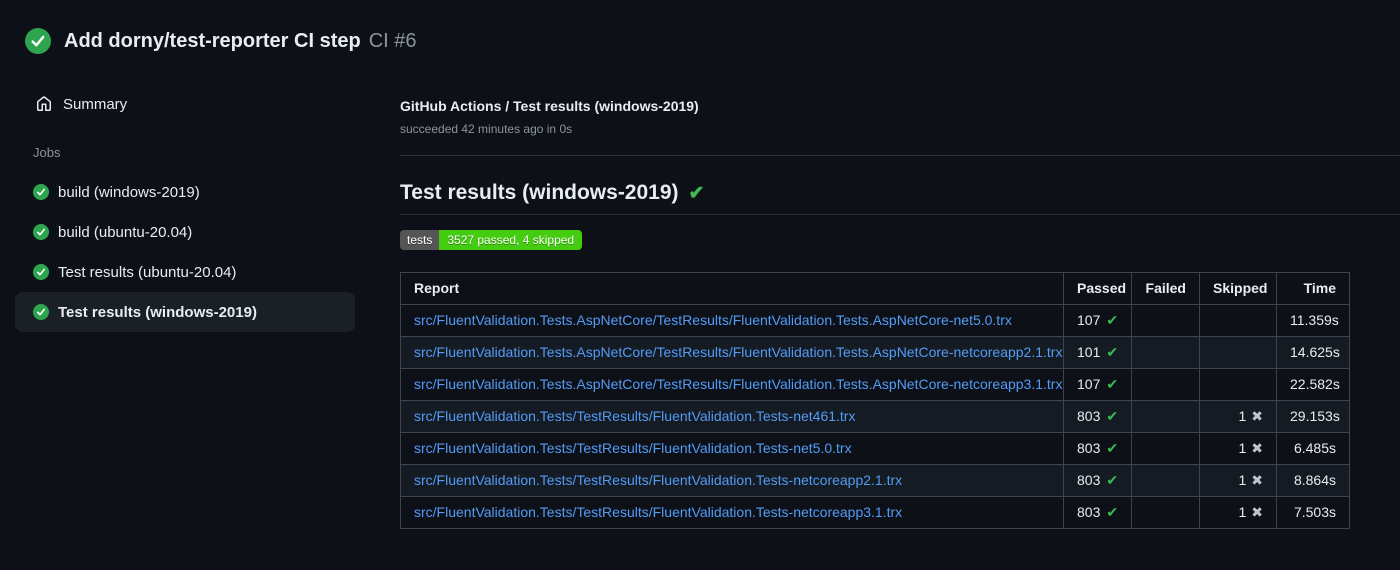  Describe the element at coordinates (392, 40) in the screenshot. I see `run-number: CI #6` at that location.